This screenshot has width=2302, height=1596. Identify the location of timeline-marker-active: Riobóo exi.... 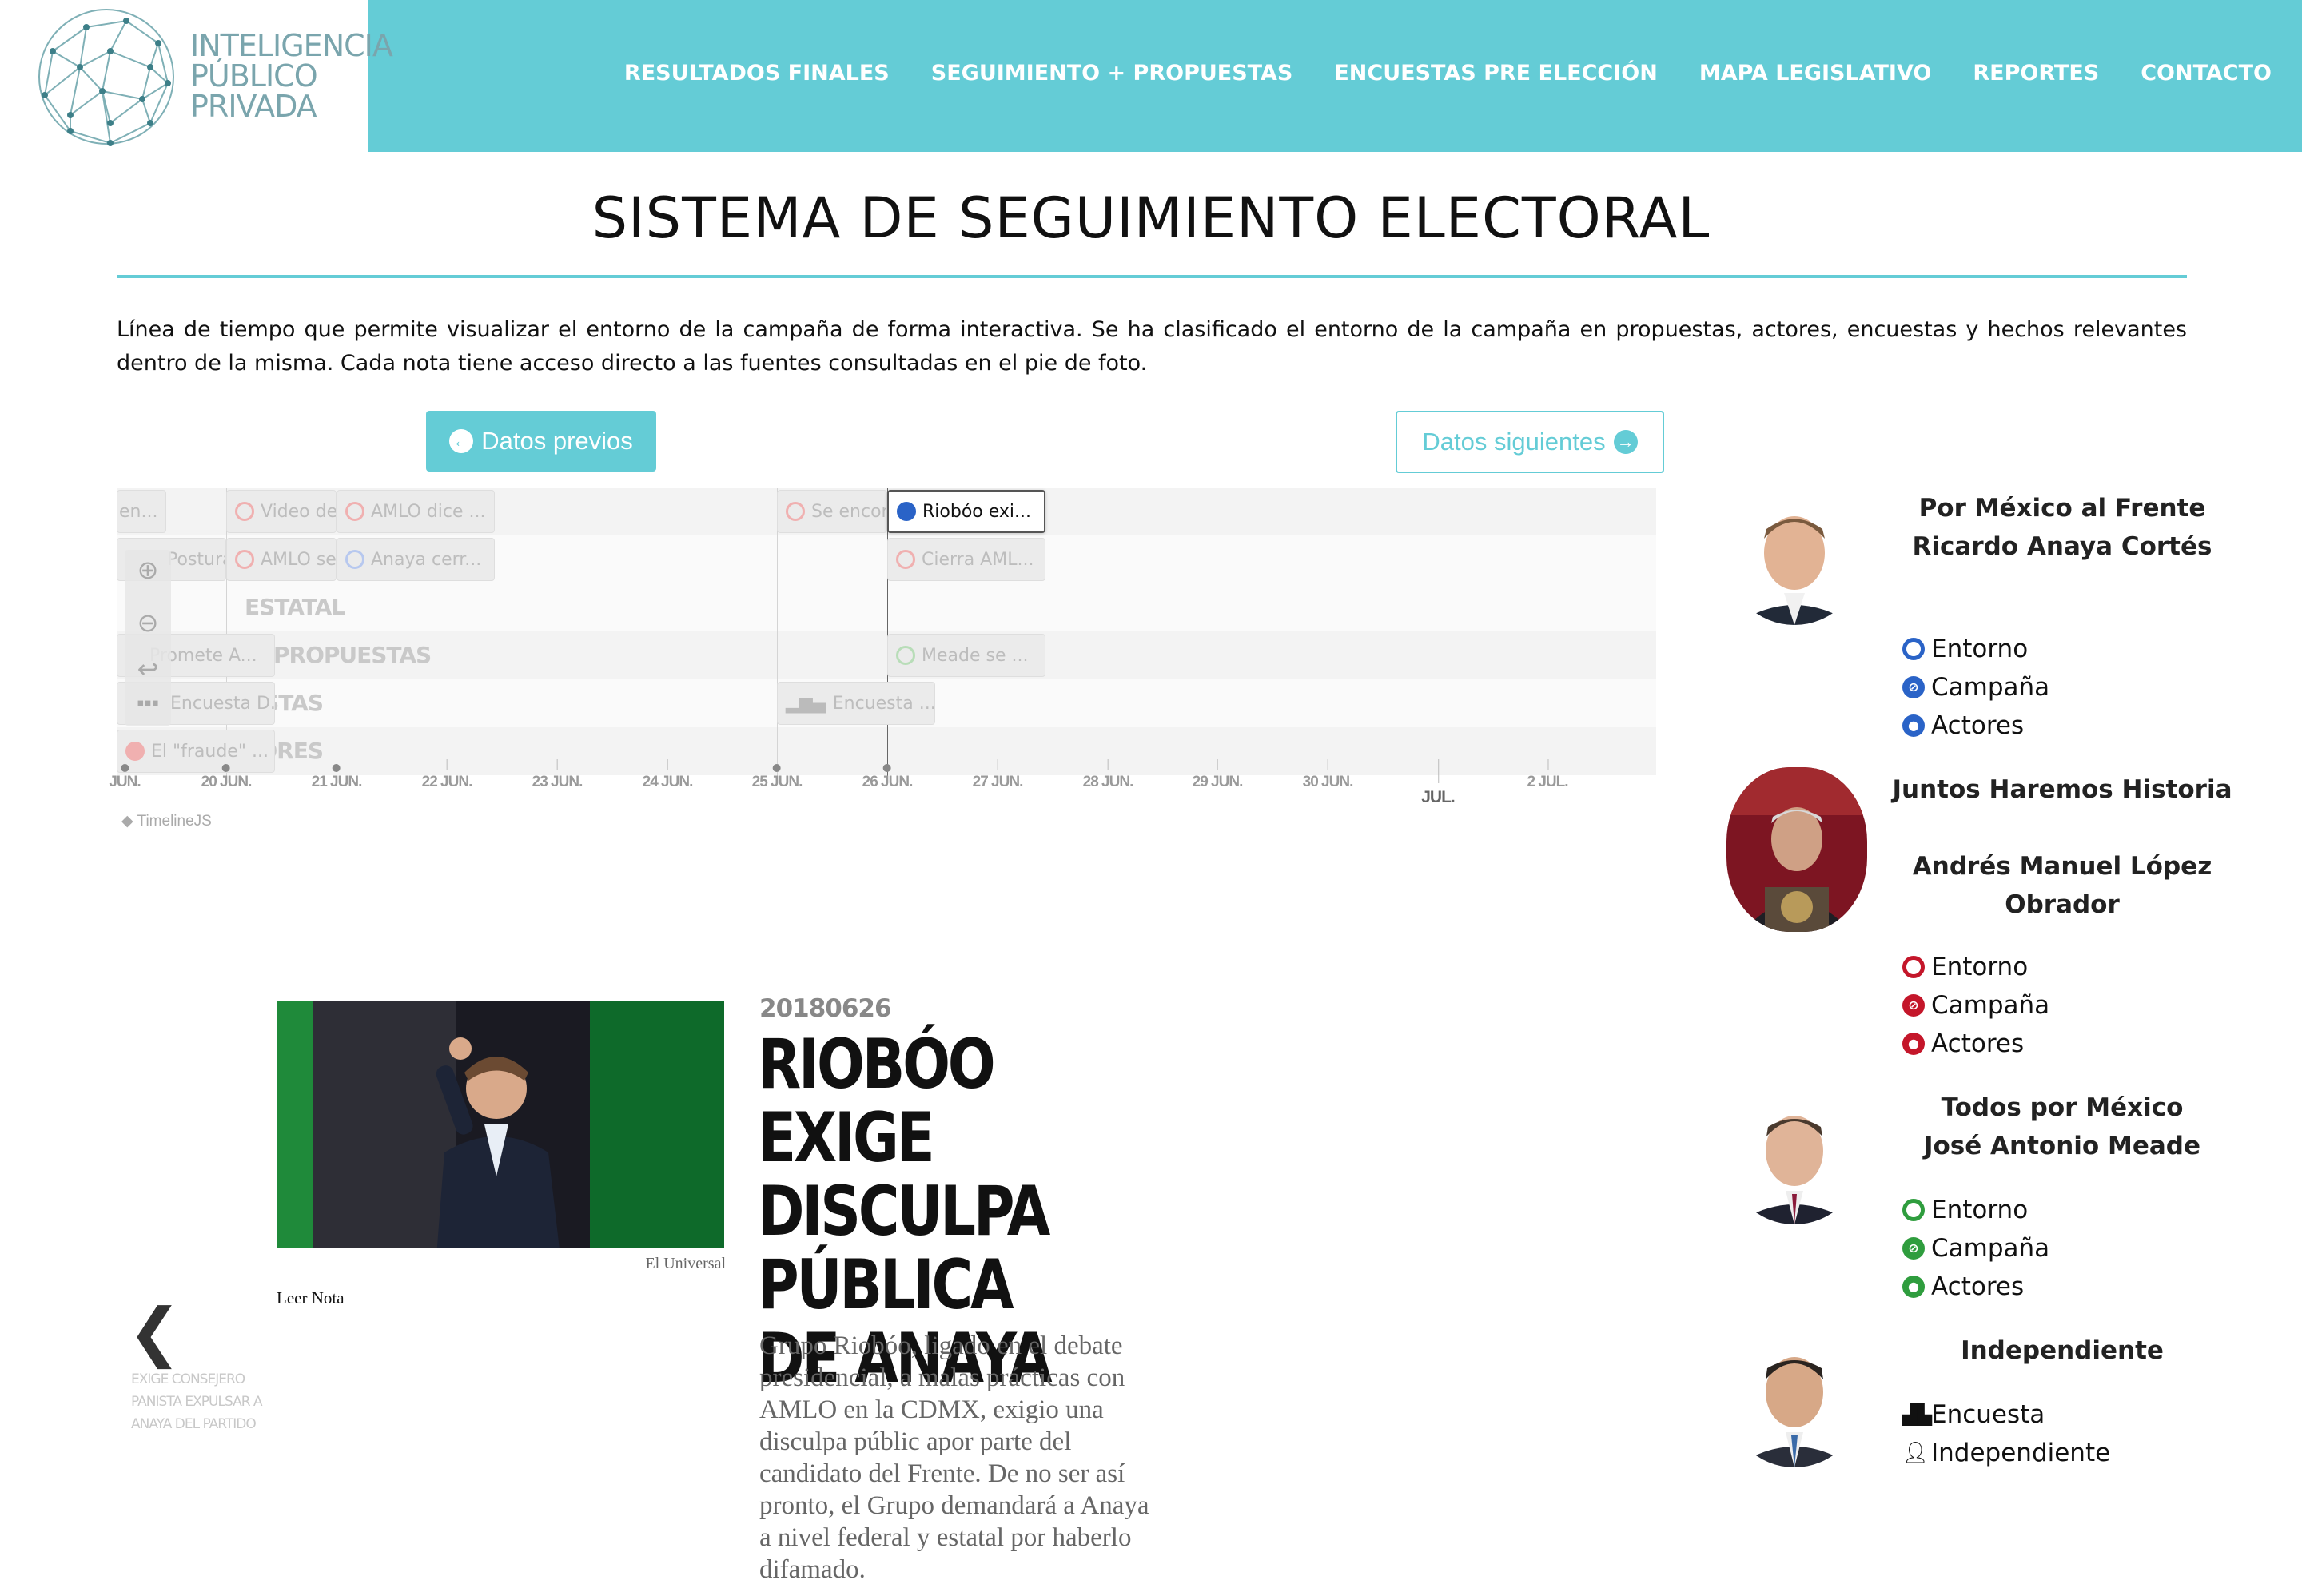
(966, 511).